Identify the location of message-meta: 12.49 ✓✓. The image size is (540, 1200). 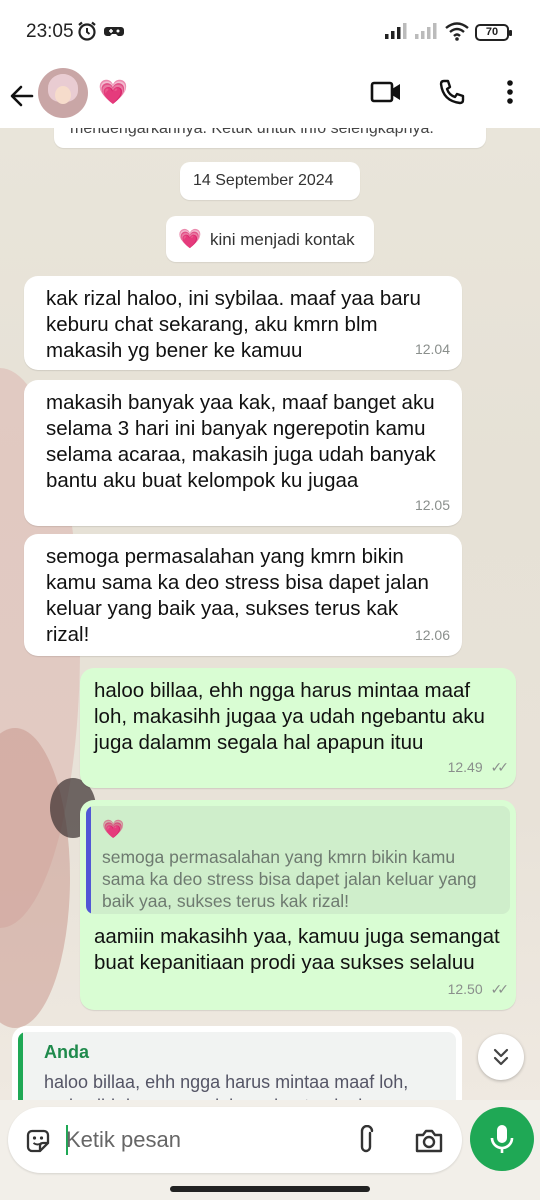
(478, 767).